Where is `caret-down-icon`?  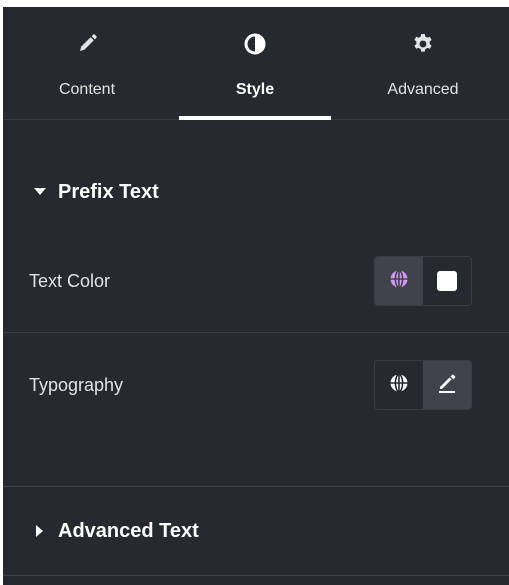
caret-down-icon is located at coordinates (40, 192).